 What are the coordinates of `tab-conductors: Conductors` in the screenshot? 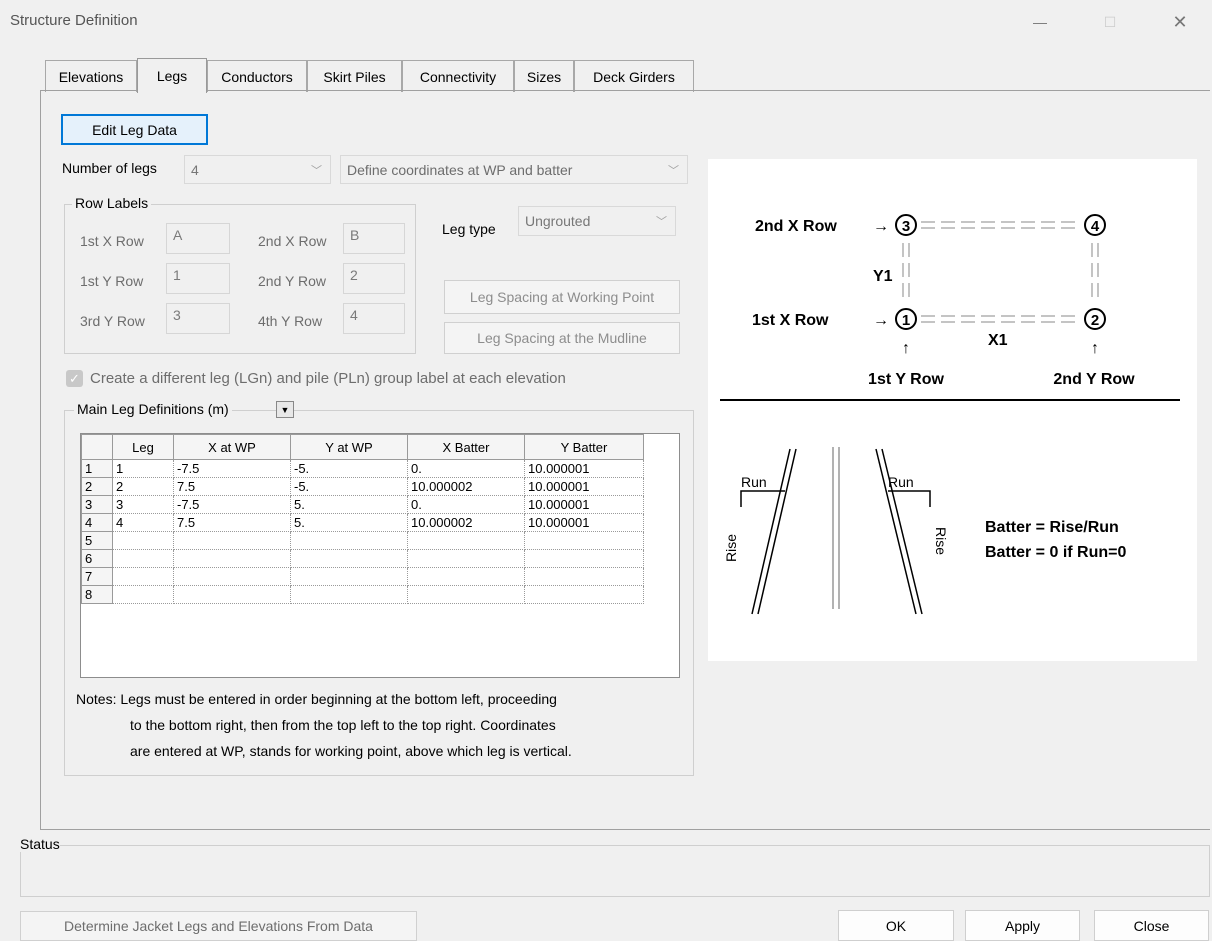 It's located at (257, 76).